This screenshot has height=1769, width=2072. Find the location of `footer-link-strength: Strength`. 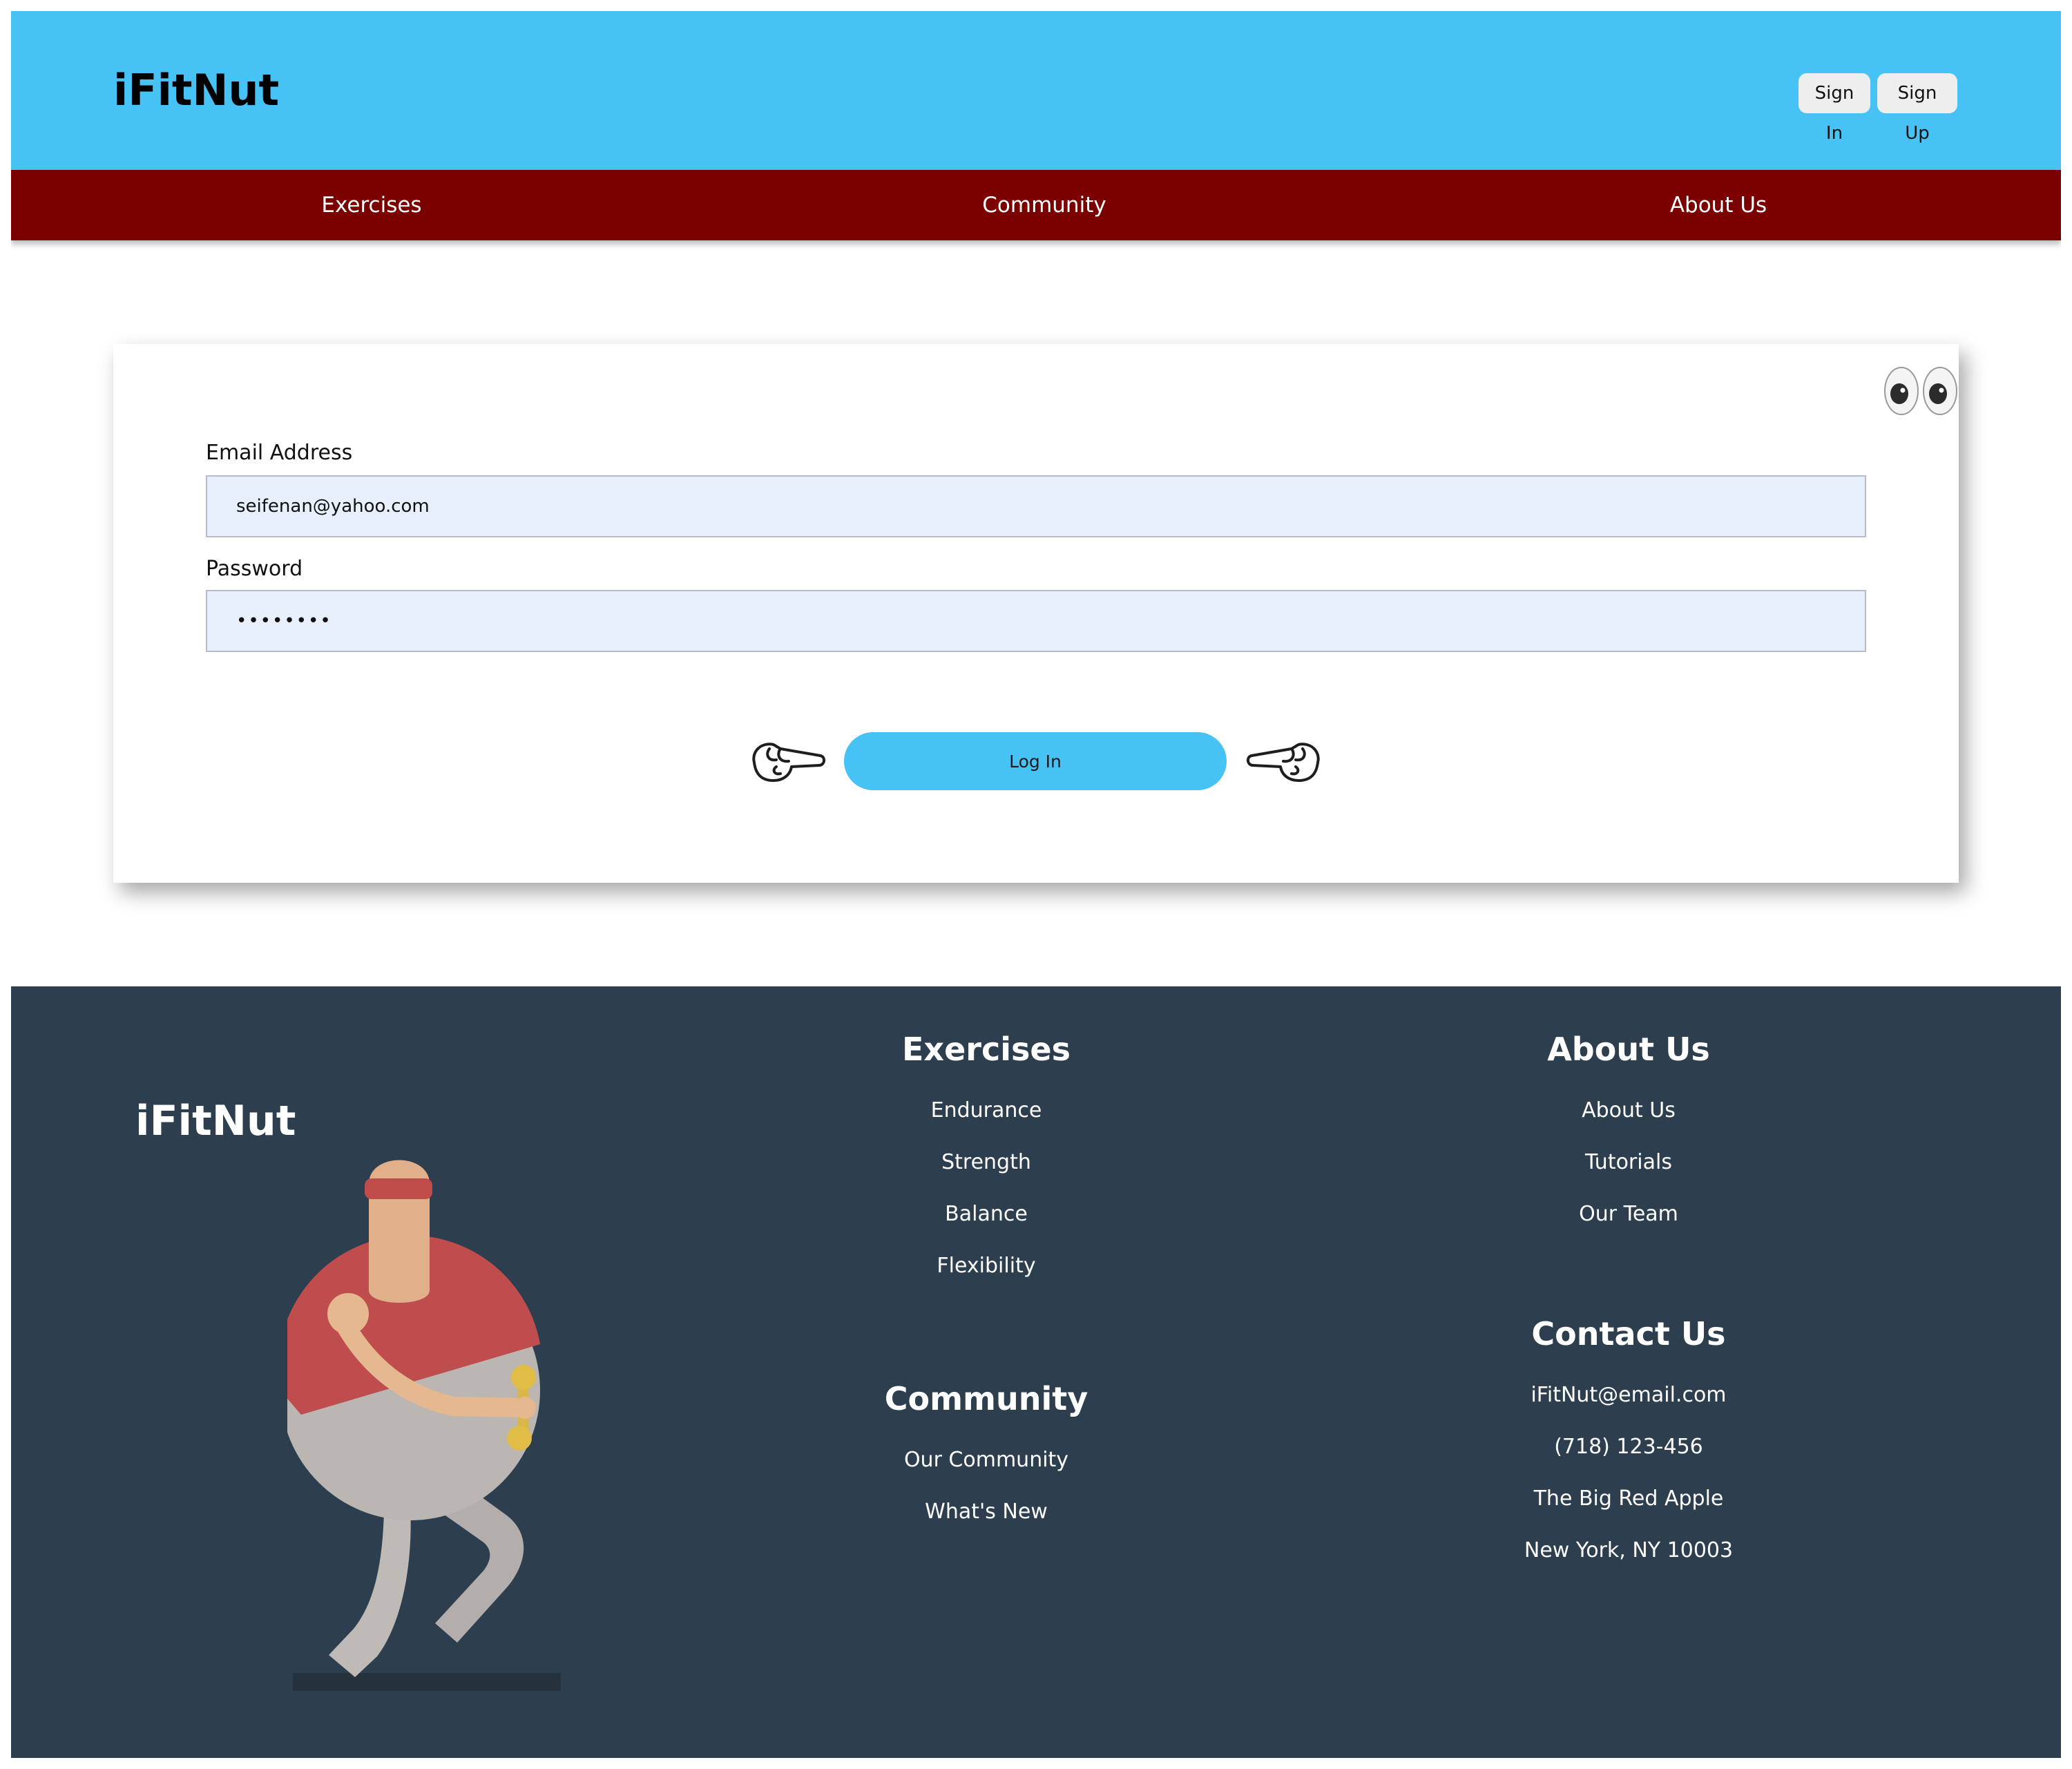

footer-link-strength: Strength is located at coordinates (986, 1162).